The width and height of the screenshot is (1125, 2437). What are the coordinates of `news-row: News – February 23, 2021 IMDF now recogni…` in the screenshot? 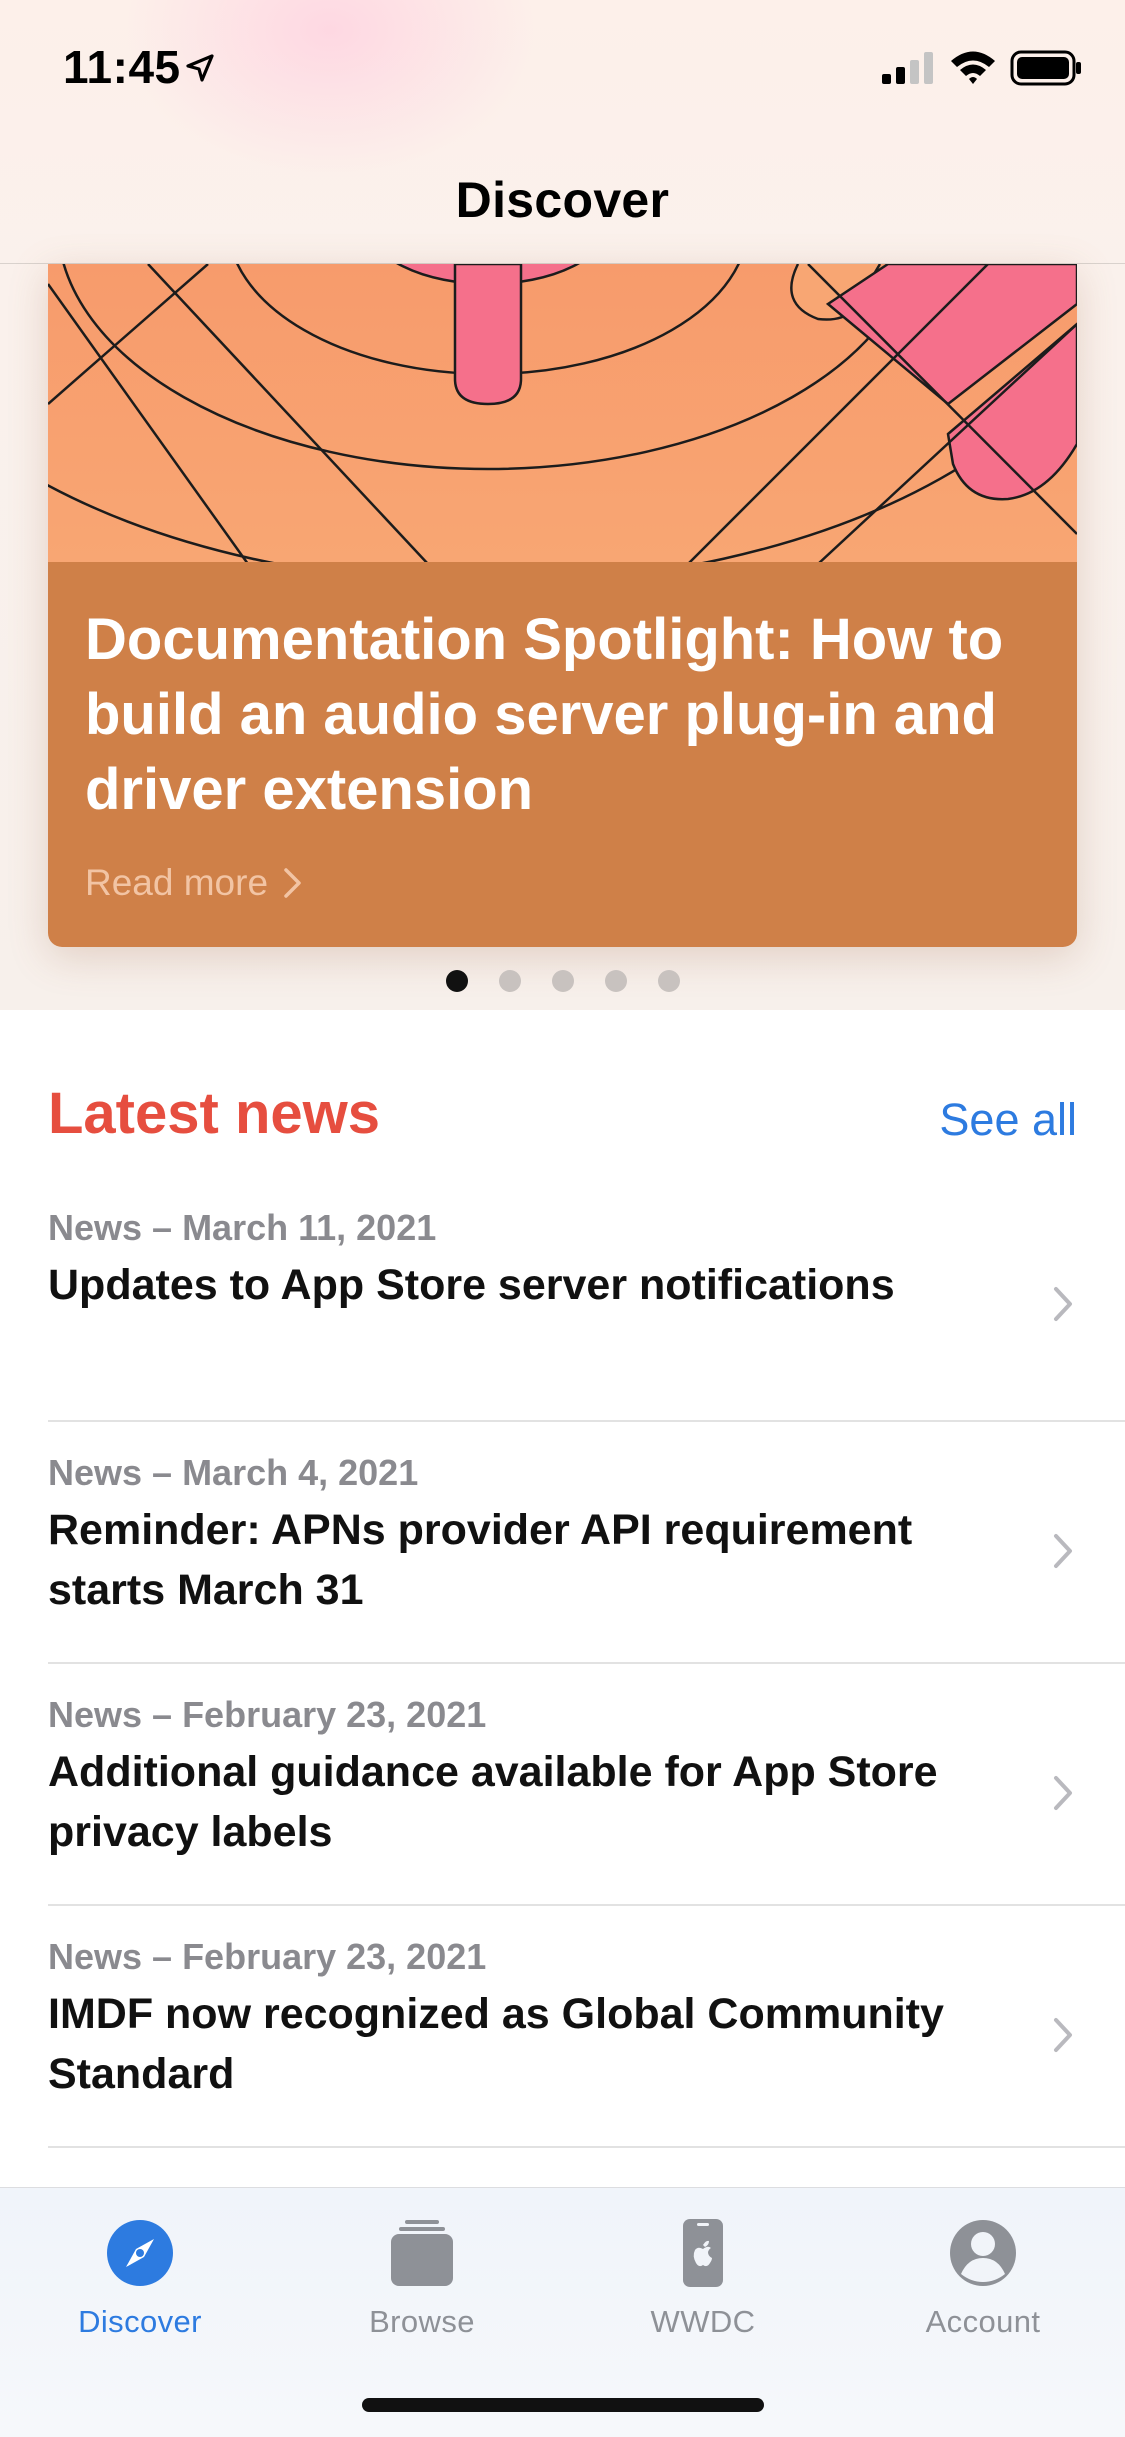 It's located at (586, 2027).